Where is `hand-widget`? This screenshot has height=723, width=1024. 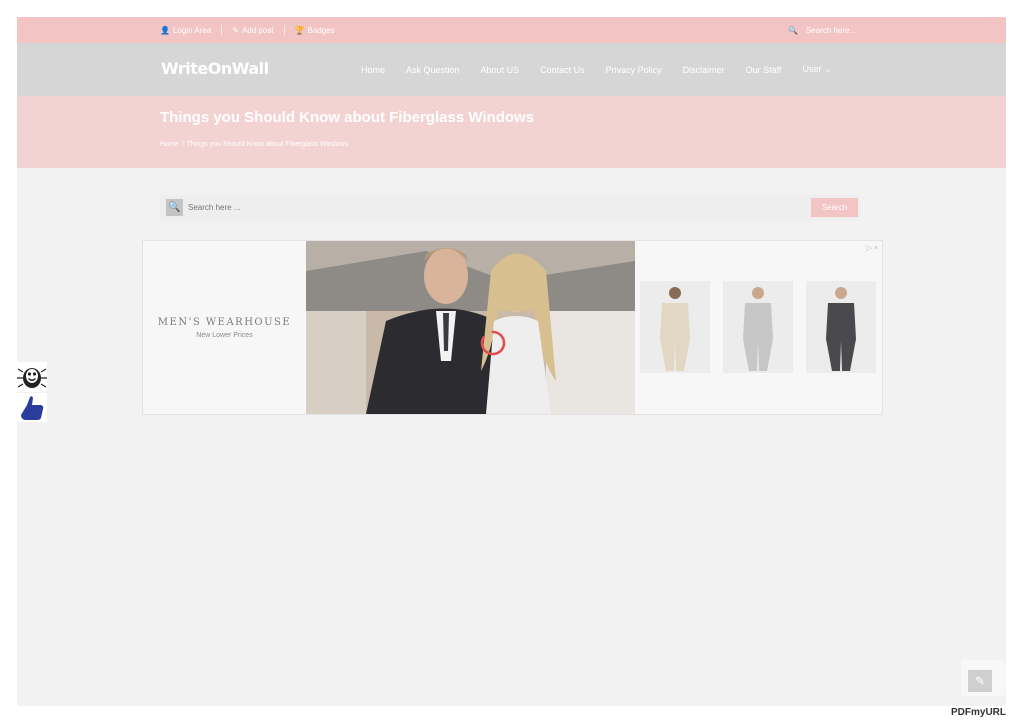 hand-widget is located at coordinates (32, 407).